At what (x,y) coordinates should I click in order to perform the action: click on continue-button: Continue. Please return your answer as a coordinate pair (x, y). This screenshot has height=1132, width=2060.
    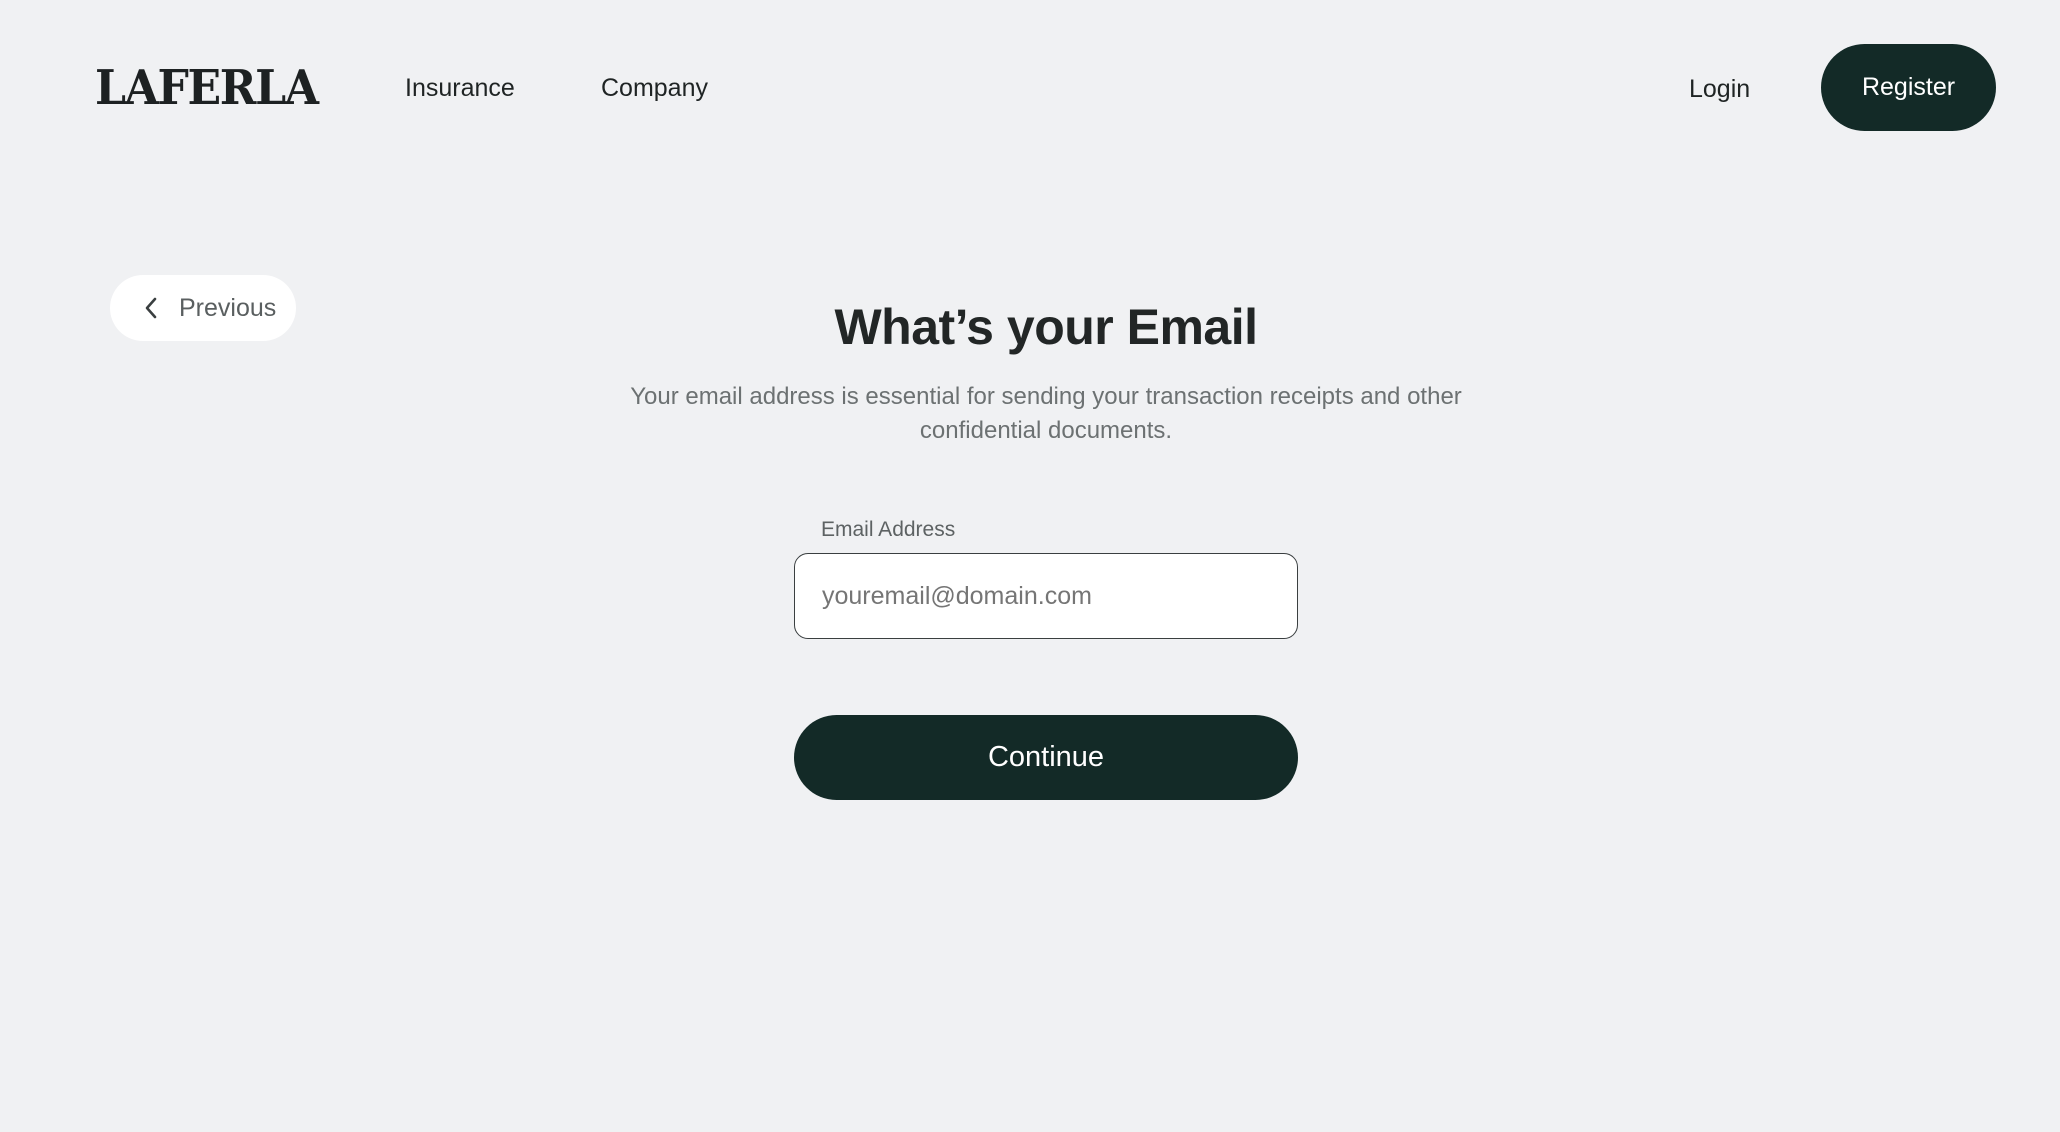
    Looking at the image, I should click on (1046, 757).